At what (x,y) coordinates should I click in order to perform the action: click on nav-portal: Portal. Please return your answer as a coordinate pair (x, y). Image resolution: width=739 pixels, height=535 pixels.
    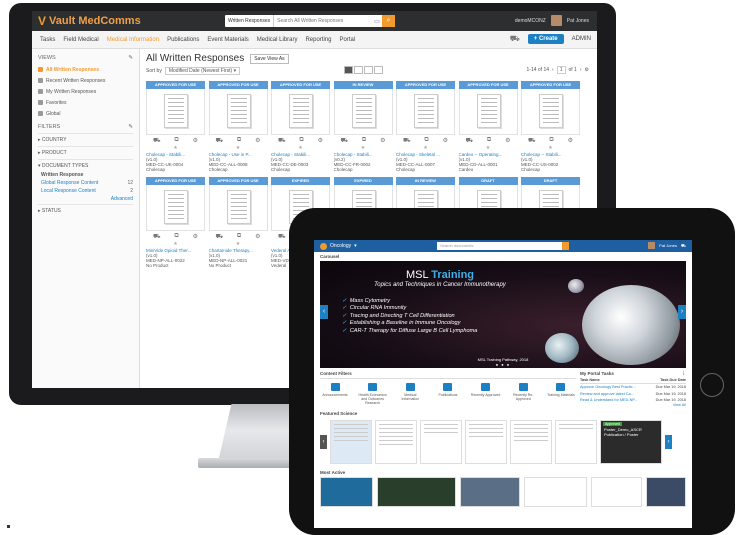
    Looking at the image, I should click on (347, 40).